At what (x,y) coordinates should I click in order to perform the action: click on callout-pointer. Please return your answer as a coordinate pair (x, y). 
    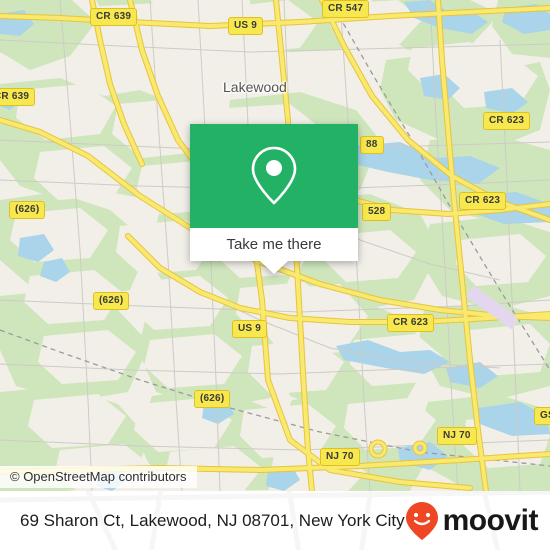
    Looking at the image, I should click on (274, 267).